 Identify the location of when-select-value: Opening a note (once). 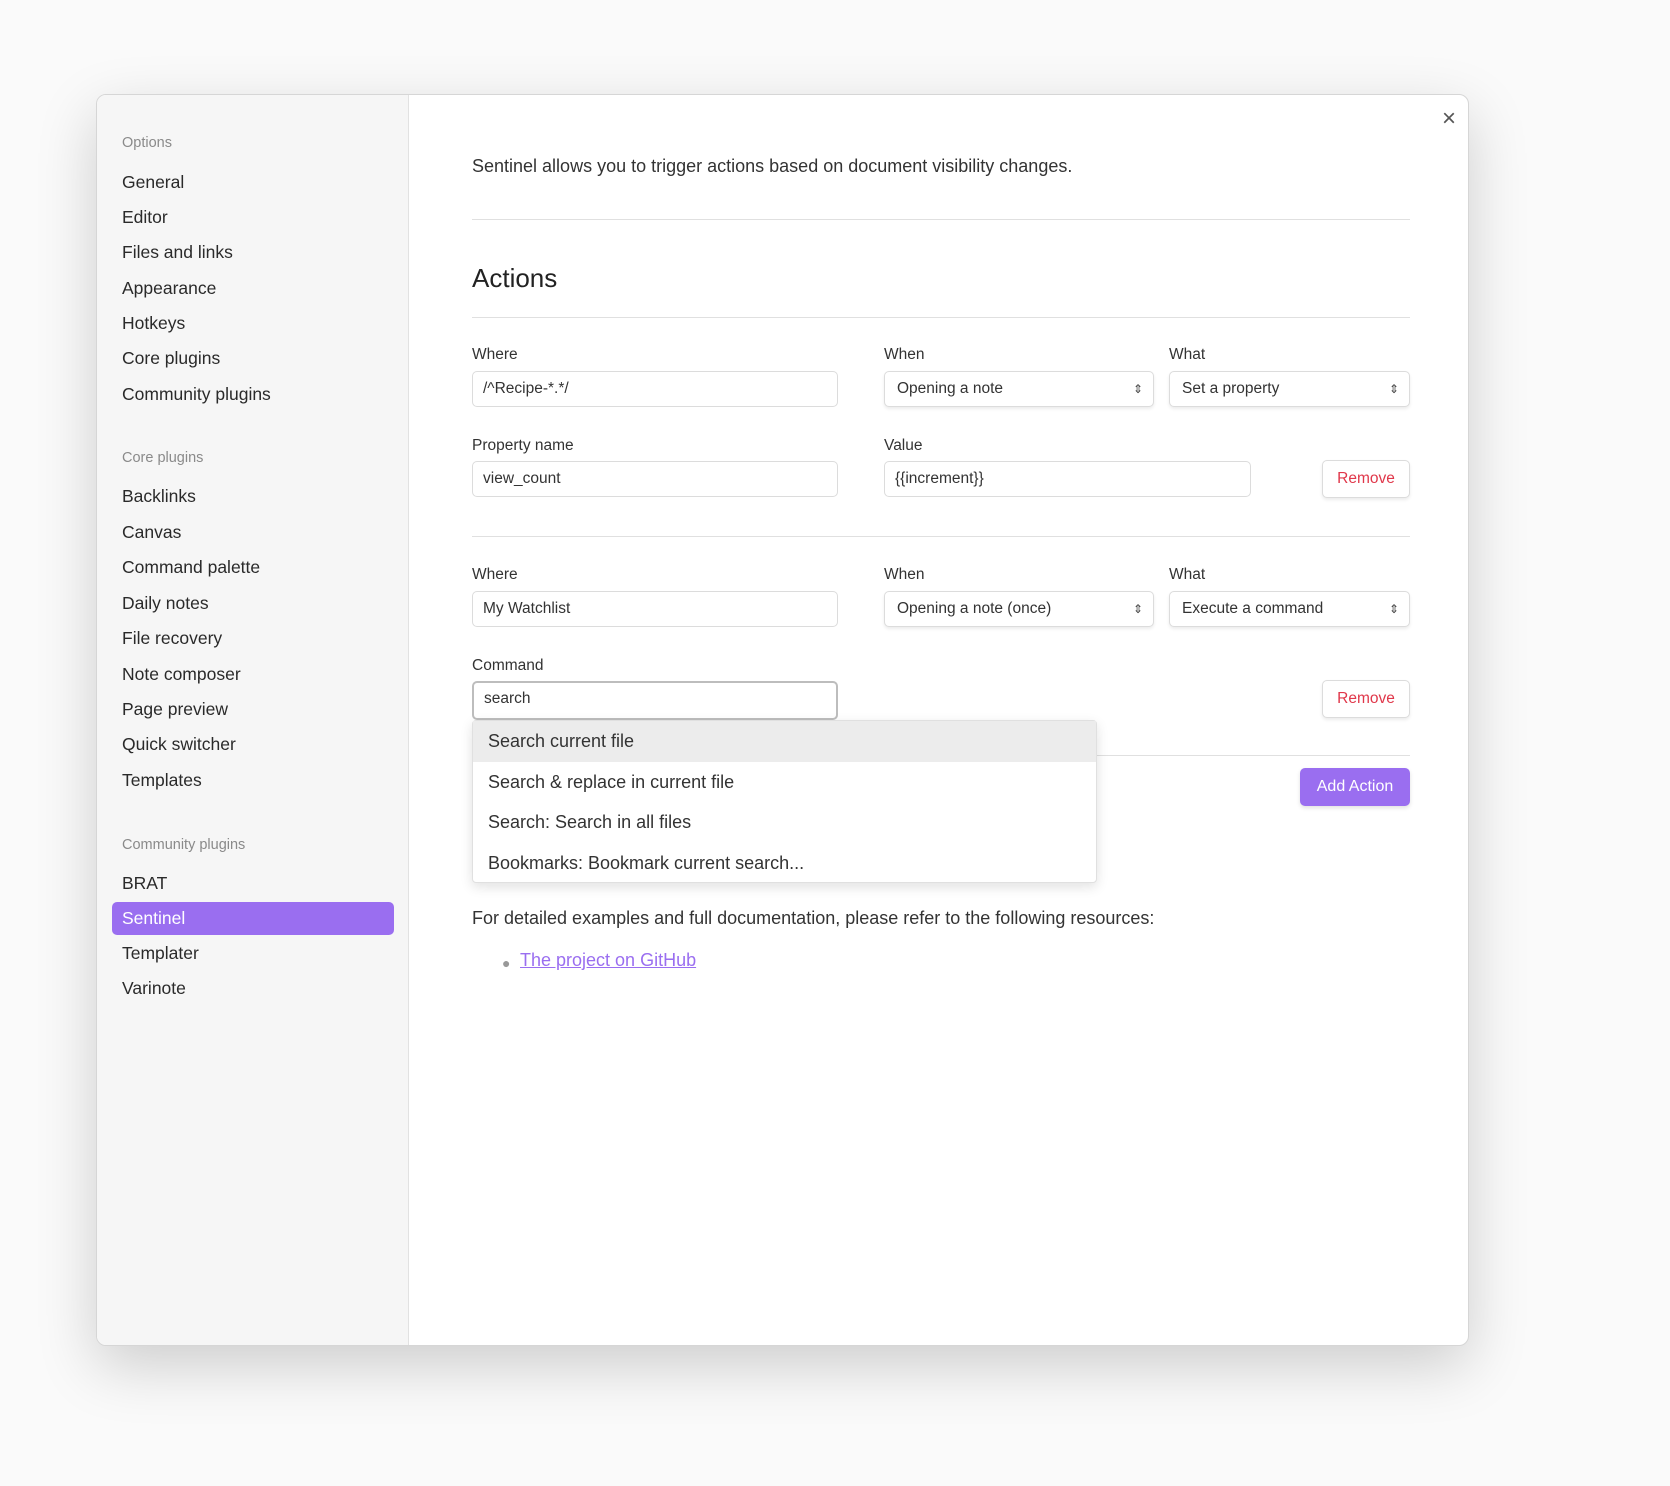
(974, 608).